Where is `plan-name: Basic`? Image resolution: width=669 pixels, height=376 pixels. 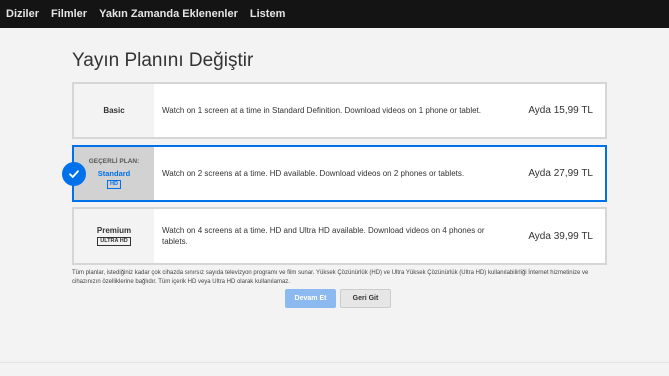 plan-name: Basic is located at coordinates (114, 110).